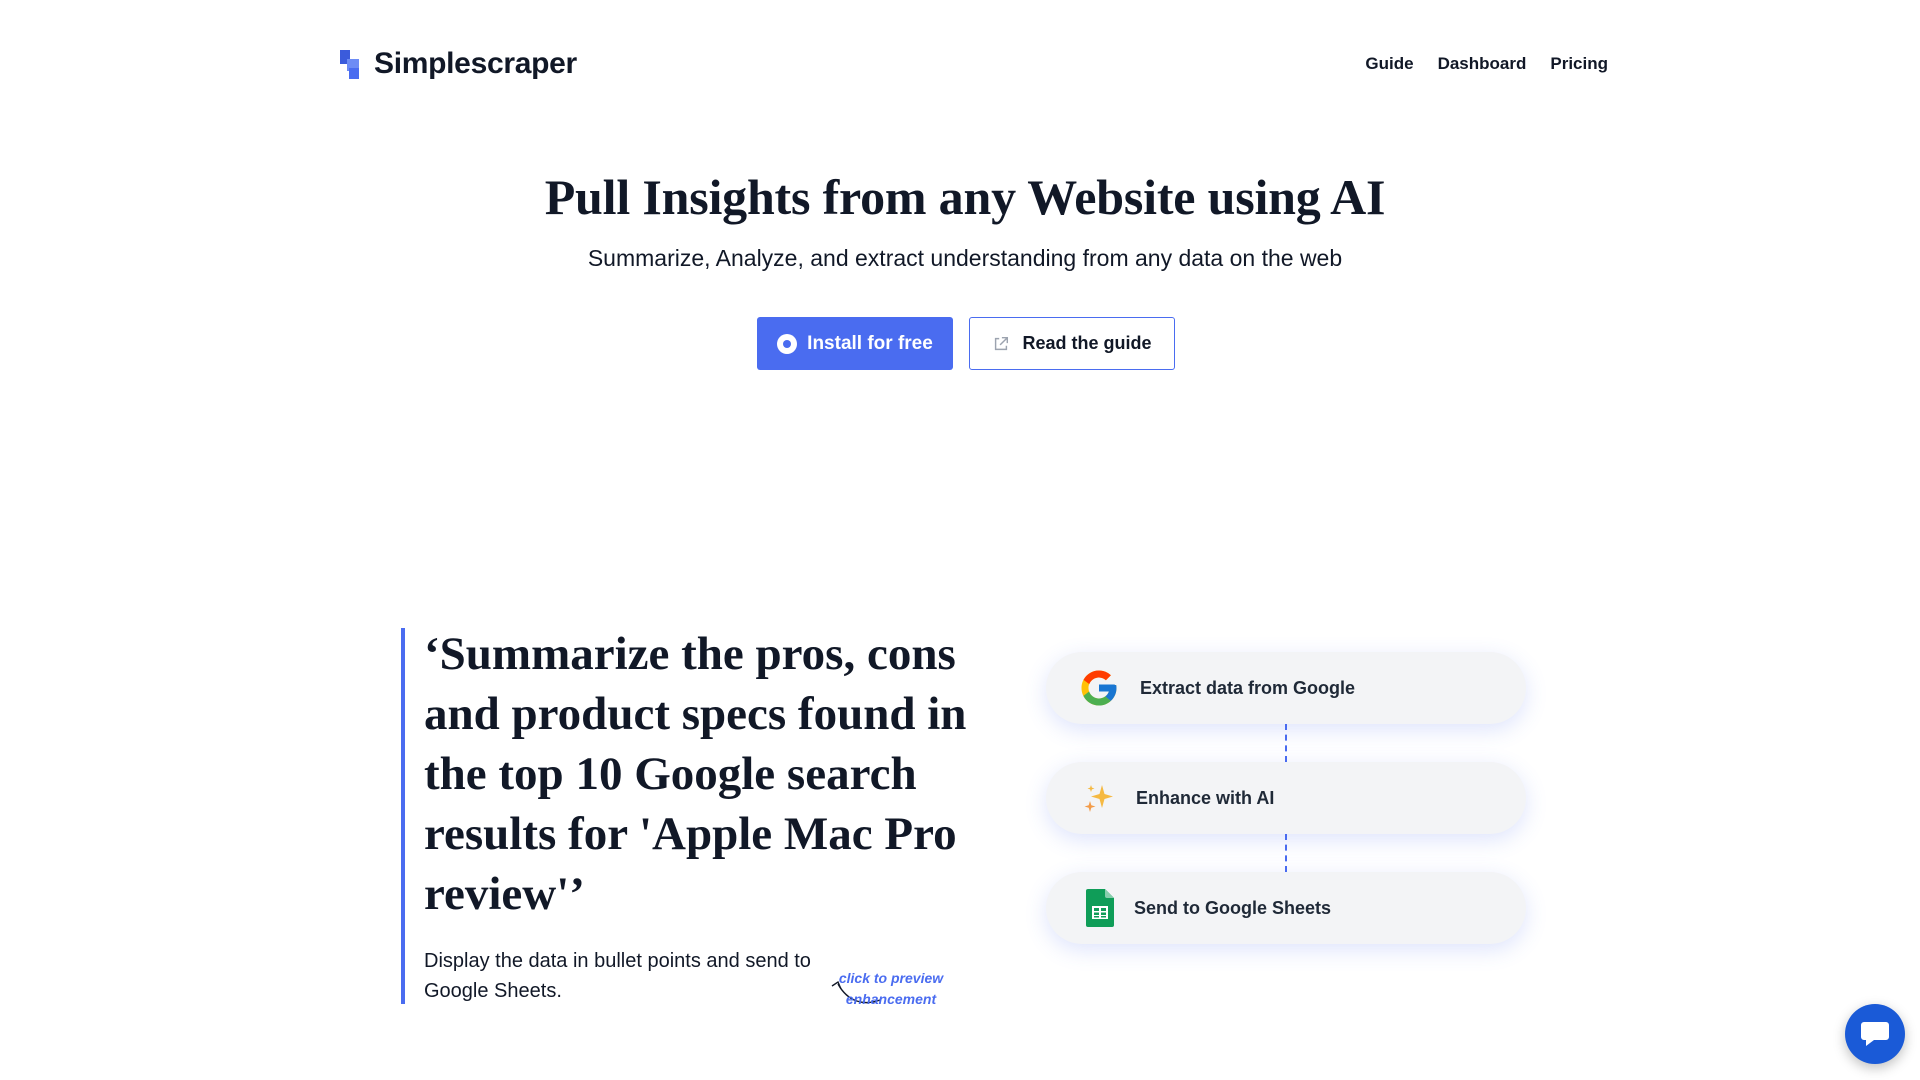 The height and width of the screenshot is (1080, 1920). What do you see at coordinates (350, 64) in the screenshot?
I see `simplescraper-logo-icon` at bounding box center [350, 64].